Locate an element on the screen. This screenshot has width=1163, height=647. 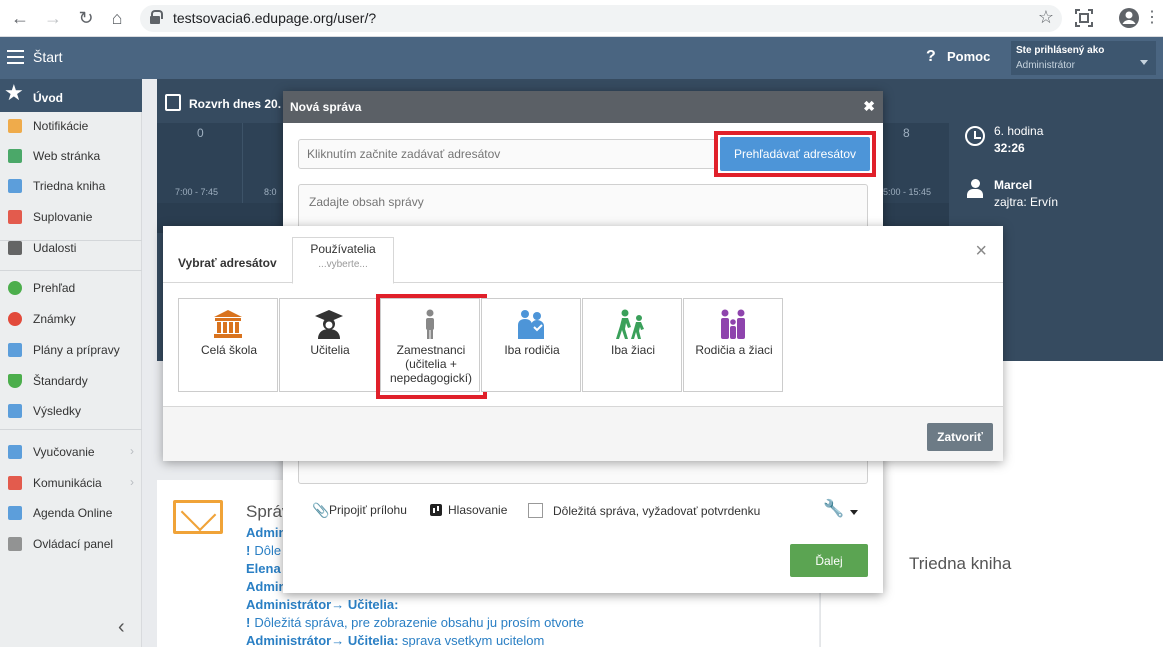
sidebar-item-triedna-kniha: Triedna kniha is located at coordinates (71, 186).